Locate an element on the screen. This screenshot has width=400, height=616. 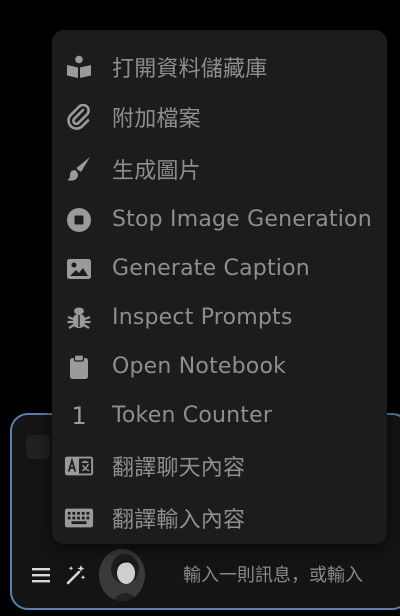
character-avatar is located at coordinates (122, 575).